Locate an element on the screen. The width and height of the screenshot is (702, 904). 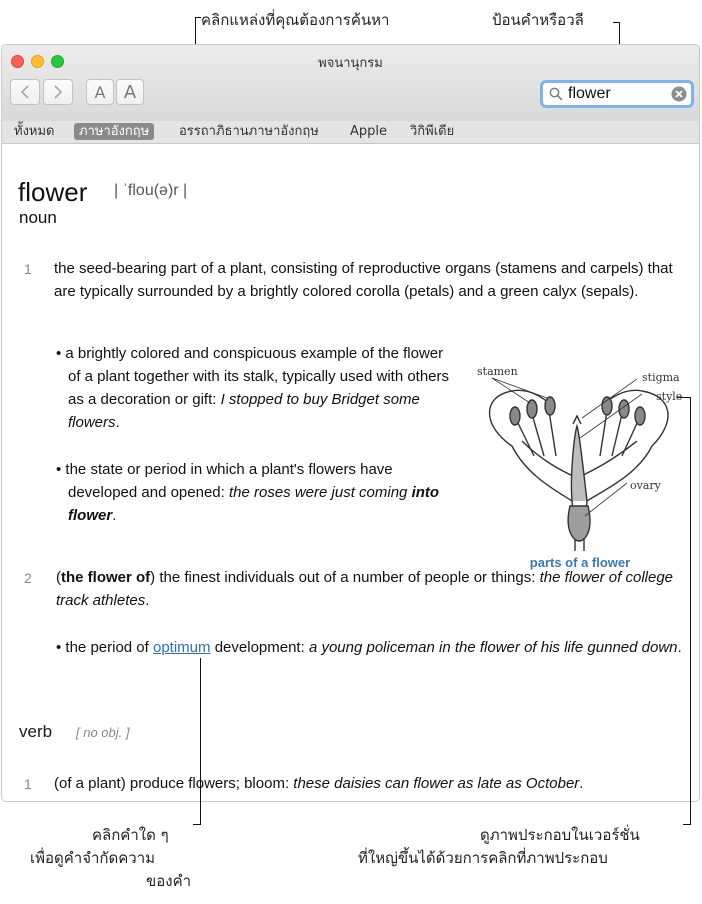
tab-wikipedia: วิกิพีเดีย is located at coordinates (432, 131).